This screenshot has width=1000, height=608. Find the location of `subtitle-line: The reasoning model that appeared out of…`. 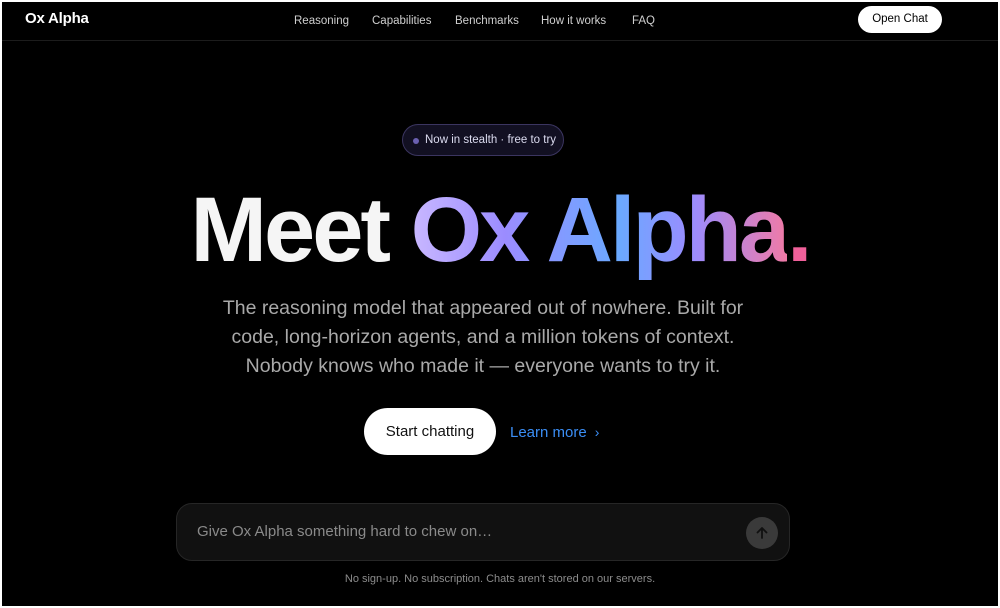

subtitle-line: The reasoning model that appeared out of… is located at coordinates (483, 308).